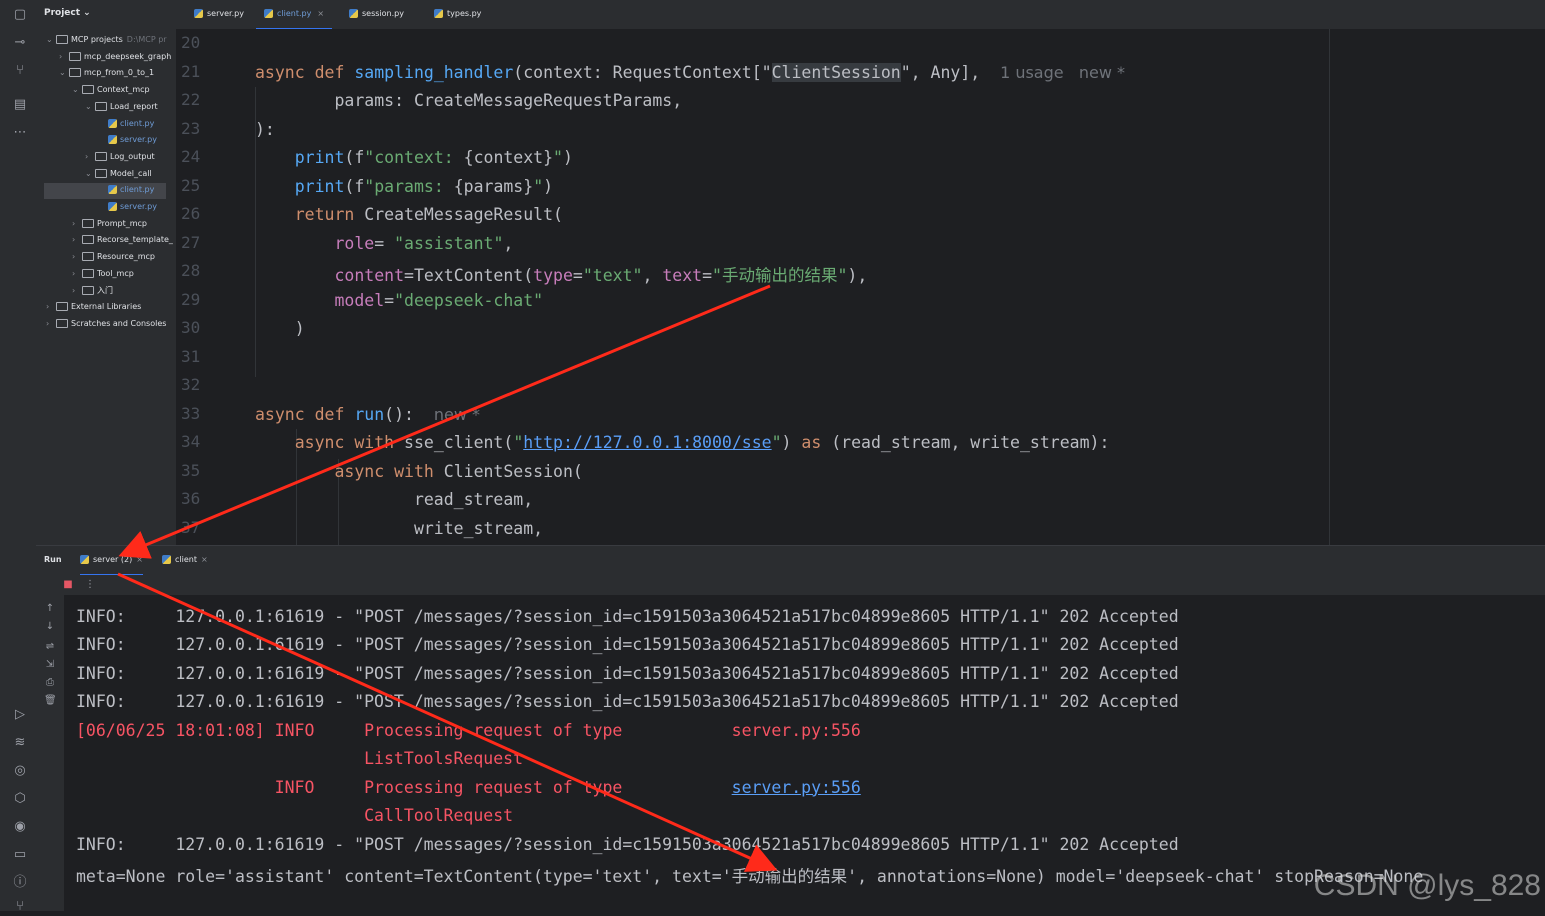 This screenshot has width=1545, height=916. What do you see at coordinates (113, 257) in the screenshot?
I see `project-tree-item: › Resource_mcp` at bounding box center [113, 257].